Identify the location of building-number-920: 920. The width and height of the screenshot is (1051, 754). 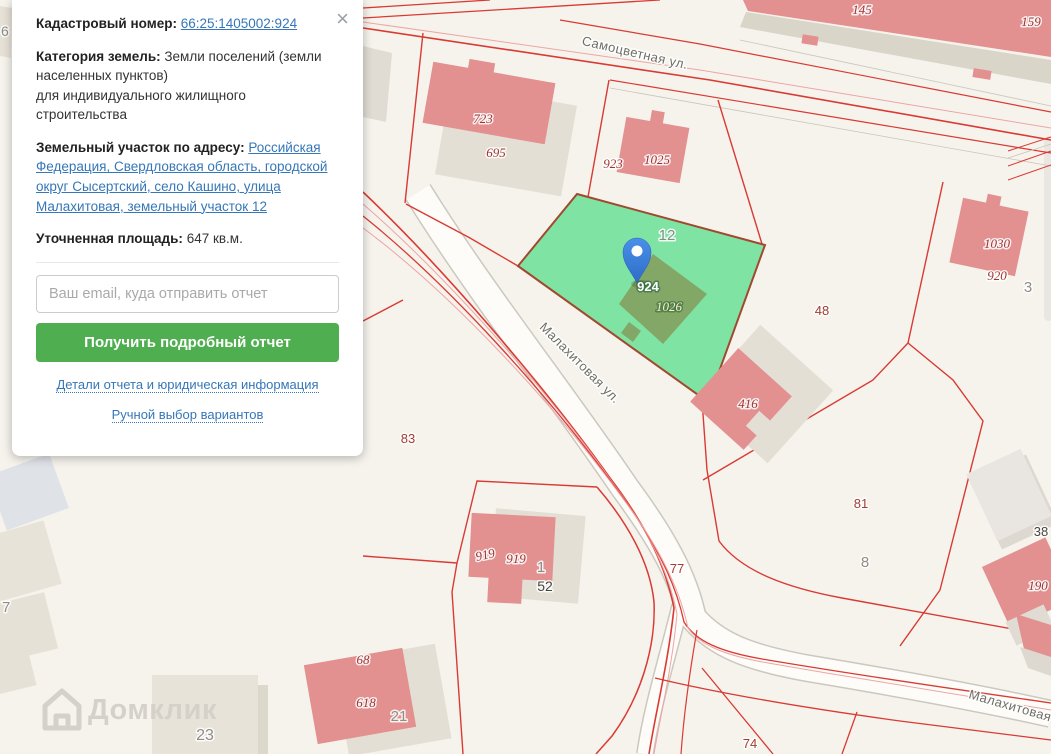
(997, 275).